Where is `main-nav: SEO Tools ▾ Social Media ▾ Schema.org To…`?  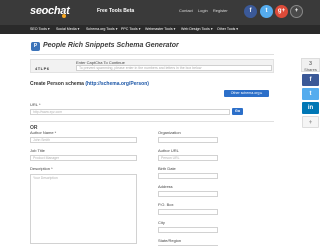 main-nav: SEO Tools ▾ Social Media ▾ Schema.org To… is located at coordinates (160, 29).